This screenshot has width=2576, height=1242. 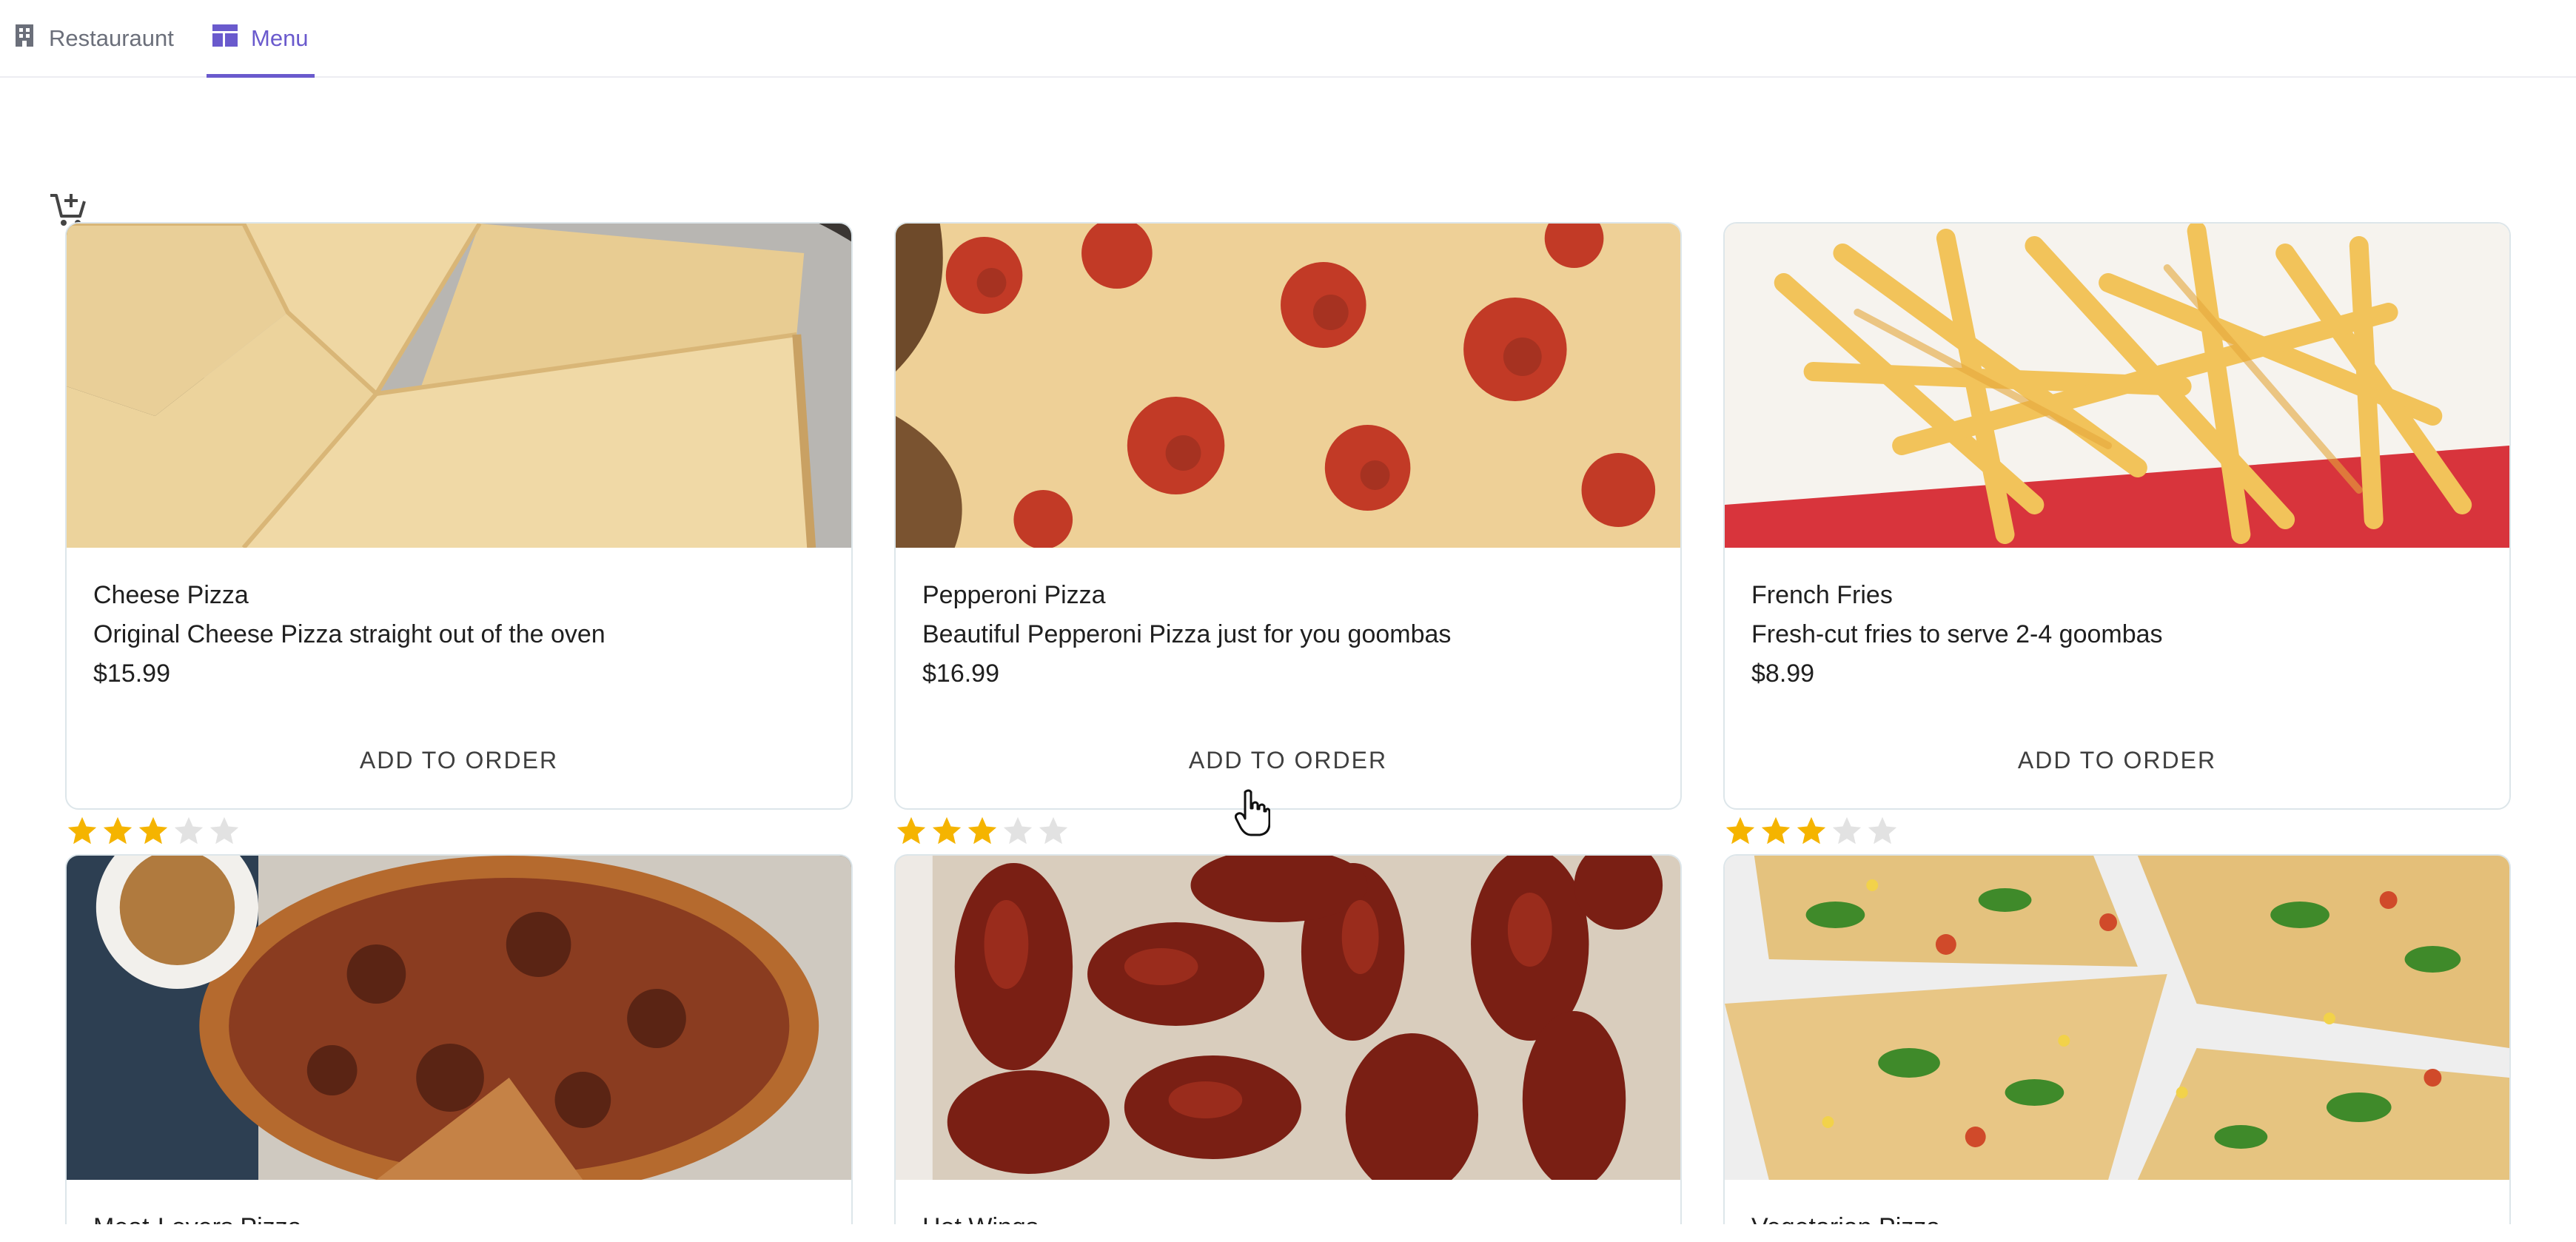 What do you see at coordinates (280, 37) in the screenshot?
I see `tab-menu-label: Menu` at bounding box center [280, 37].